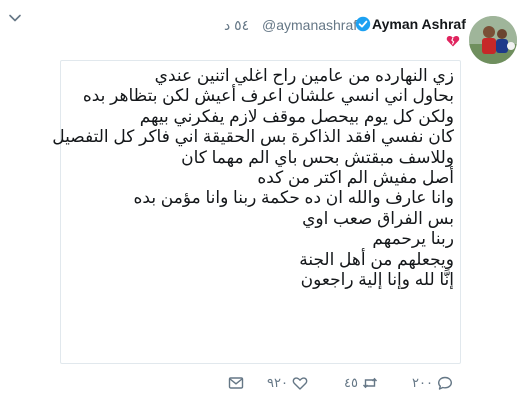  Describe the element at coordinates (376, 259) in the screenshot. I see `tweet-line: ويجعلهم من أهل الجنة` at that location.